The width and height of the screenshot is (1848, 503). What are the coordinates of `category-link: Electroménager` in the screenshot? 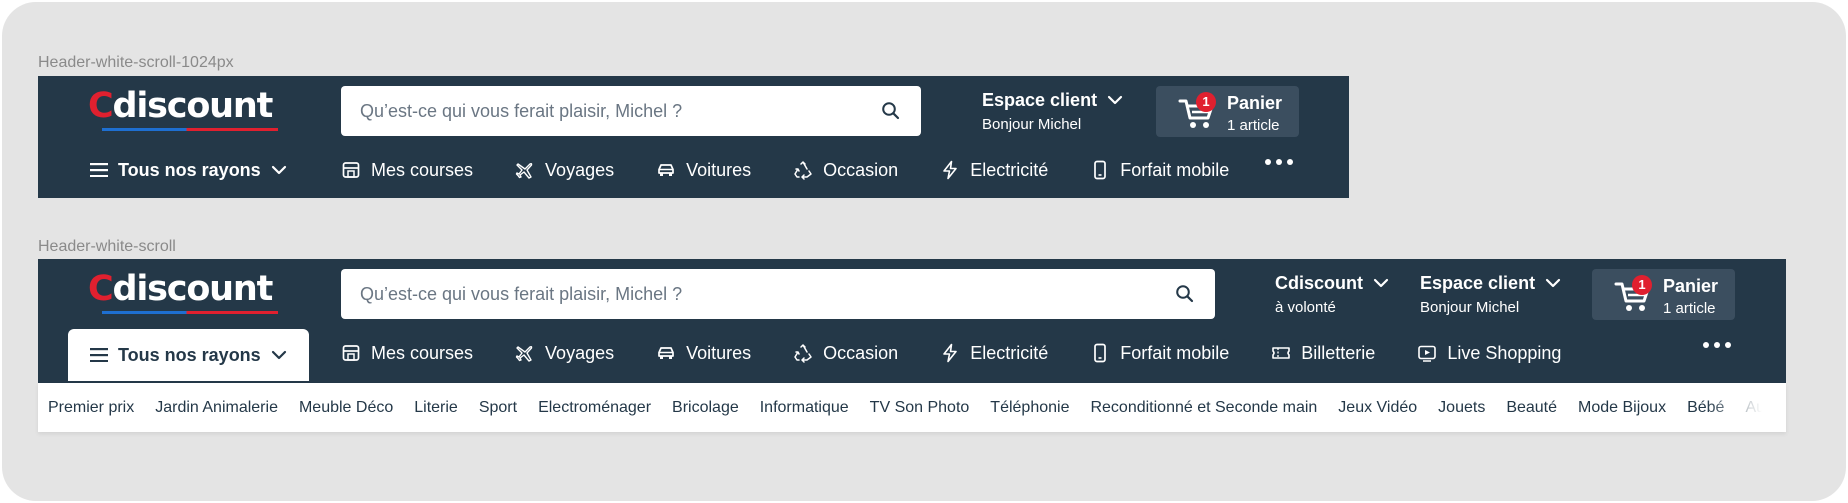 It's located at (594, 408).